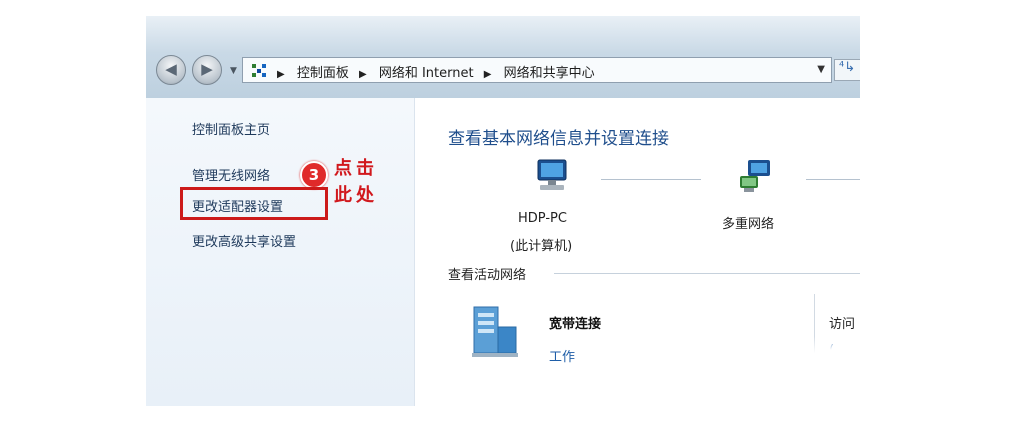 The height and width of the screenshot is (432, 1010). Describe the element at coordinates (758, 178) in the screenshot. I see `multiple-networks-icon` at that location.